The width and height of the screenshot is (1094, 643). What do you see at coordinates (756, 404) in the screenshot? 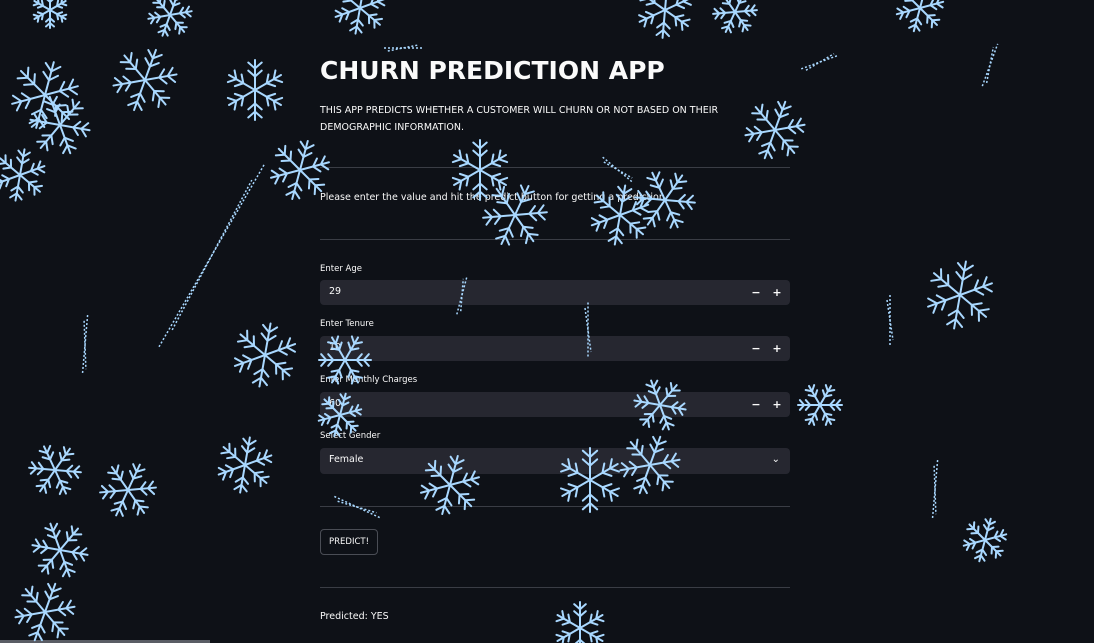
I see `monthly-charges-decrement-button: −` at bounding box center [756, 404].